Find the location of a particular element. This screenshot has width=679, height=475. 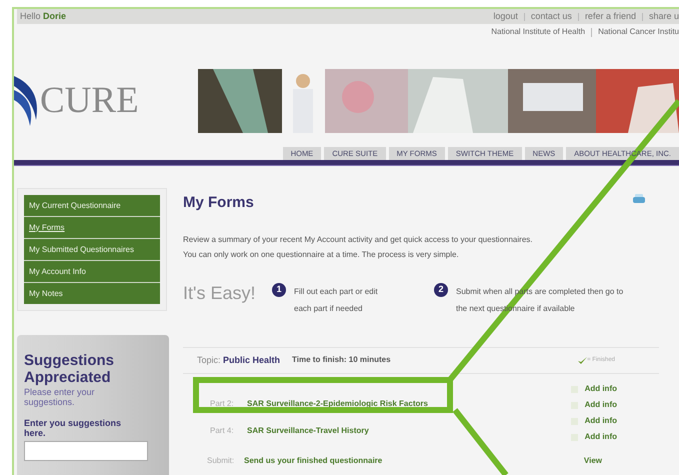

submit-link: Send us your finished questionnaire is located at coordinates (313, 461).